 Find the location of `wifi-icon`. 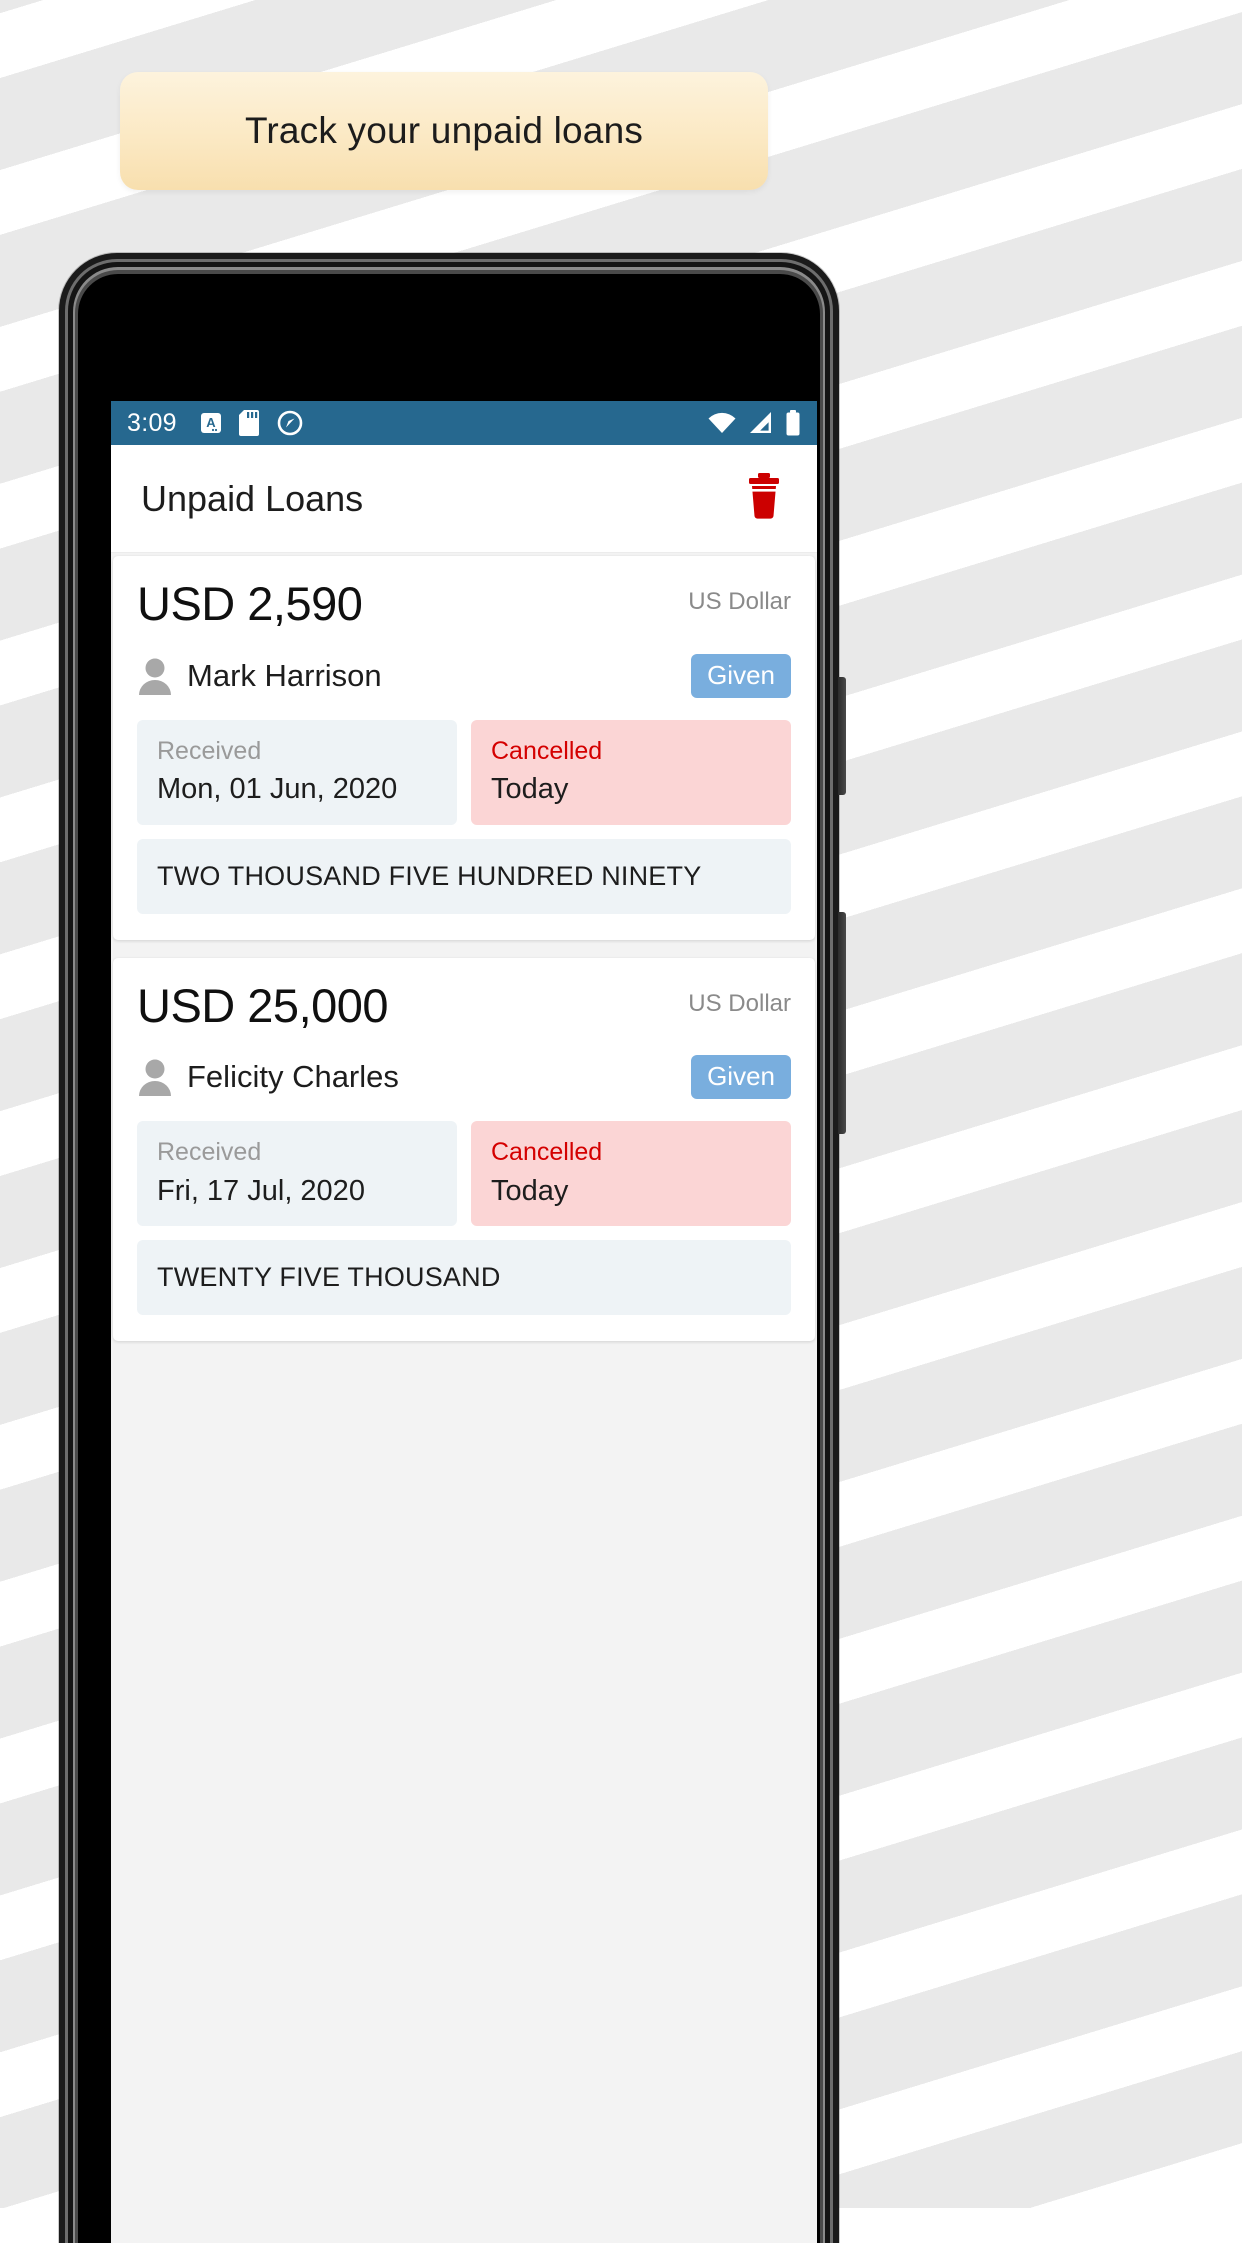

wifi-icon is located at coordinates (722, 423).